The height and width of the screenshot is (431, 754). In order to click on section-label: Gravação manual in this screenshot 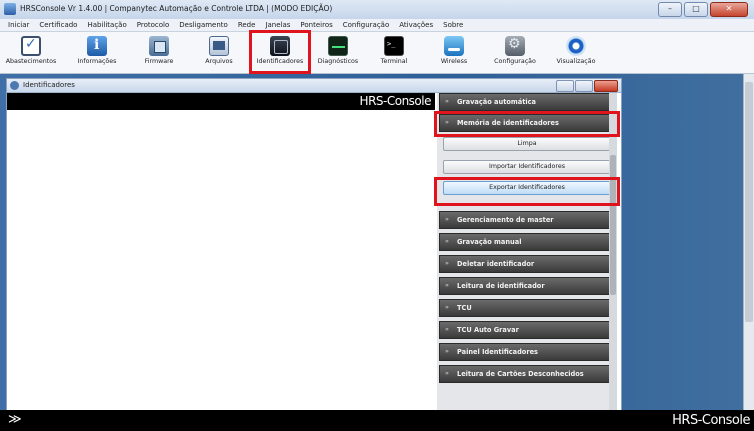, I will do `click(489, 242)`.